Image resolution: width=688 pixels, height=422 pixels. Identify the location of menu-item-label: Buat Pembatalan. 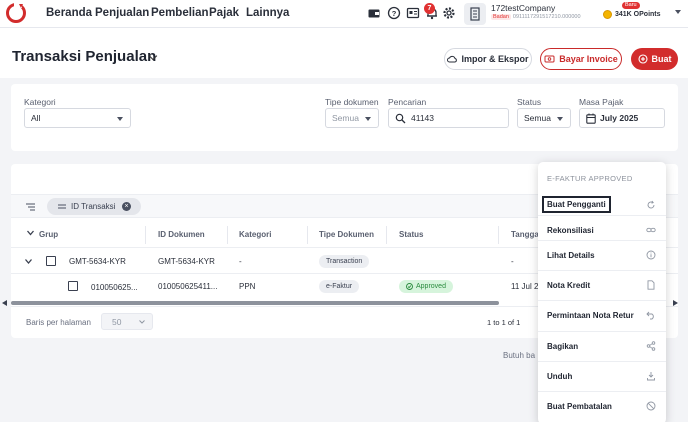
(579, 406).